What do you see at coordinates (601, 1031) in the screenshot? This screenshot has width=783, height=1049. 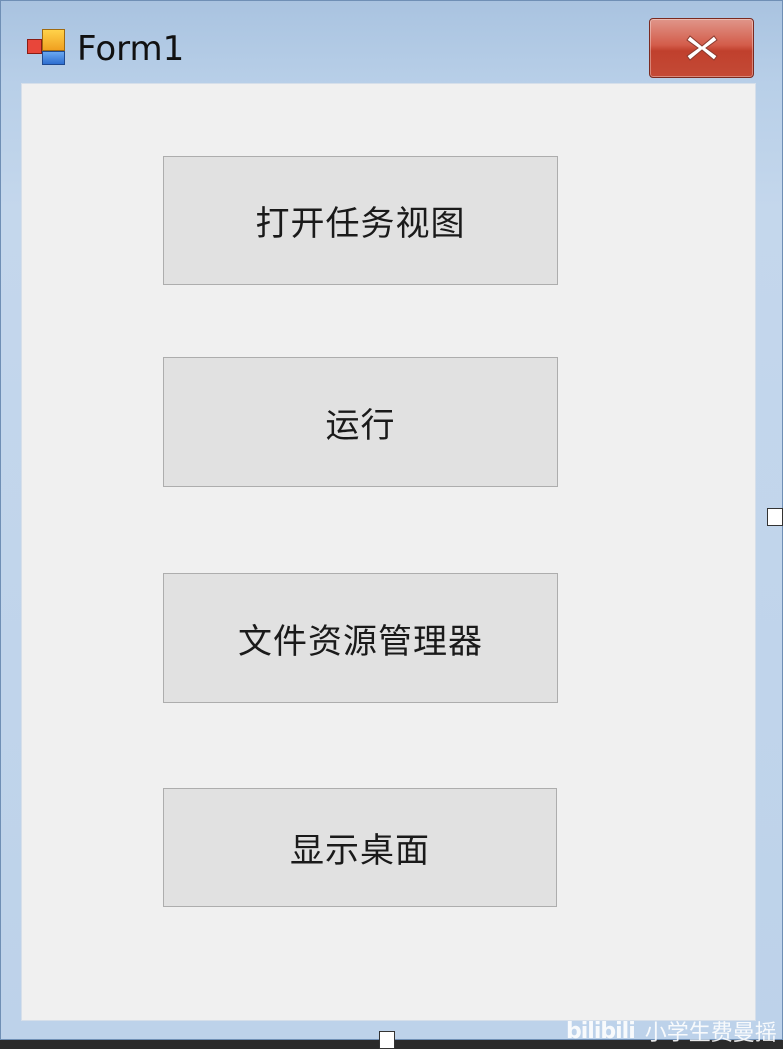 I see `bilibili-logo: bilibili` at bounding box center [601, 1031].